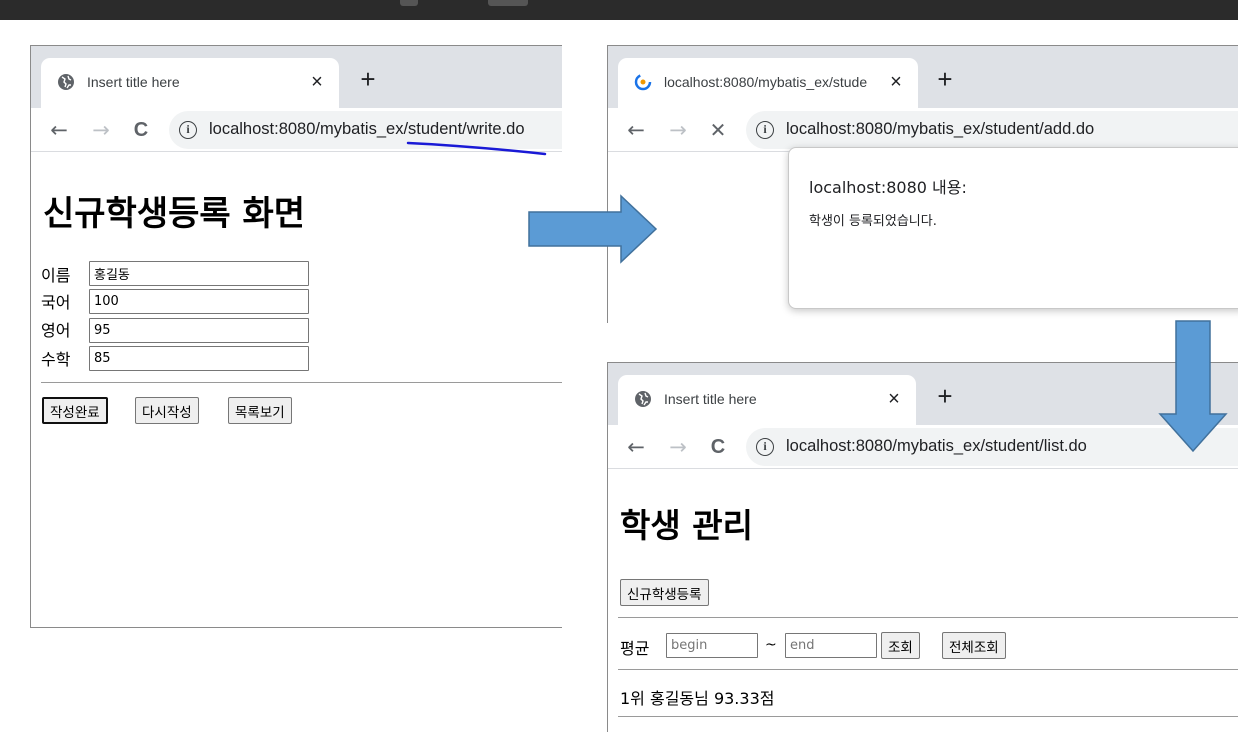 This screenshot has height=732, width=1238. What do you see at coordinates (75, 410) in the screenshot?
I see `submit-button: 작성완료` at bounding box center [75, 410].